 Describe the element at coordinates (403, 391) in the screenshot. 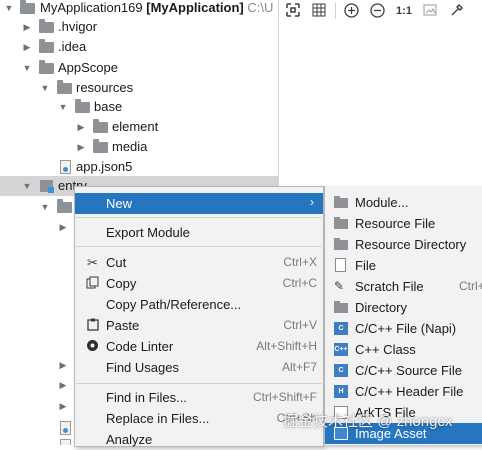

I see `submenu-item-cpp-header: H C/C++ Header File` at that location.